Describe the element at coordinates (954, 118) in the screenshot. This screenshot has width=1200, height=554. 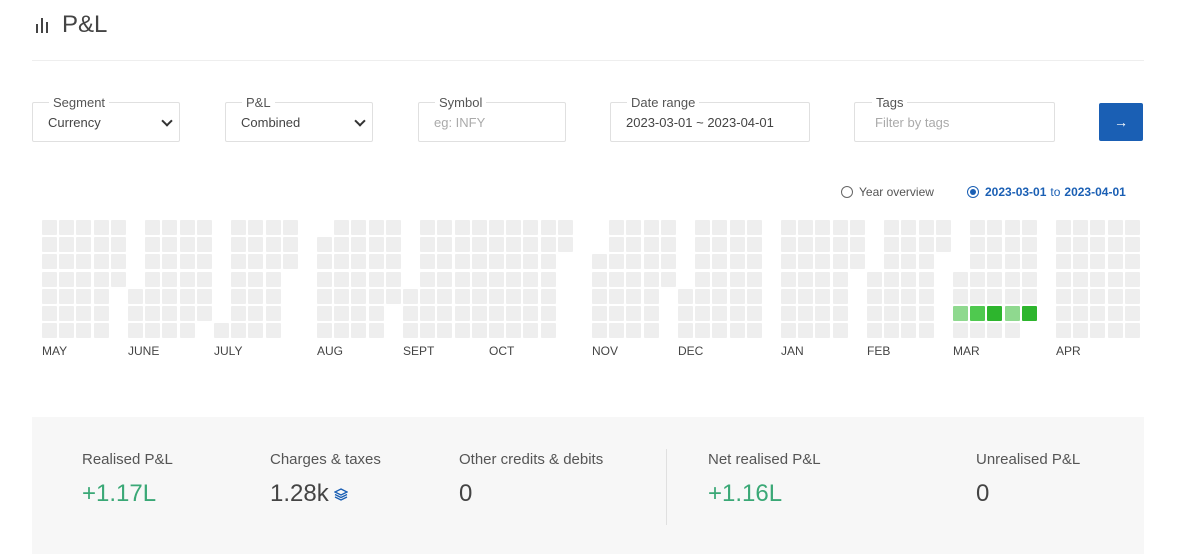
I see `tags-input: Tags Filter by tags` at that location.